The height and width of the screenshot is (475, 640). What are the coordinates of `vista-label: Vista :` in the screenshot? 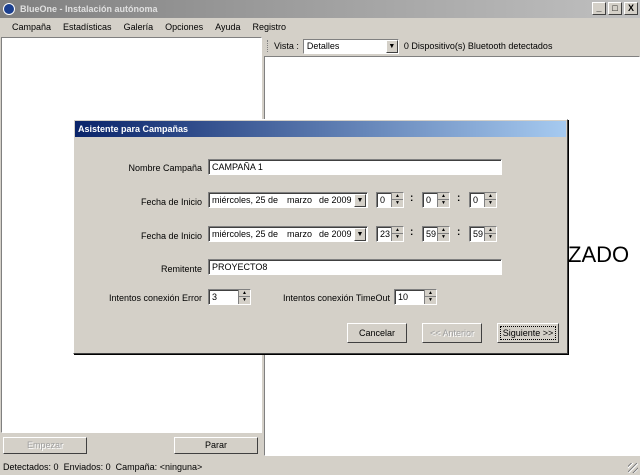 It's located at (286, 46).